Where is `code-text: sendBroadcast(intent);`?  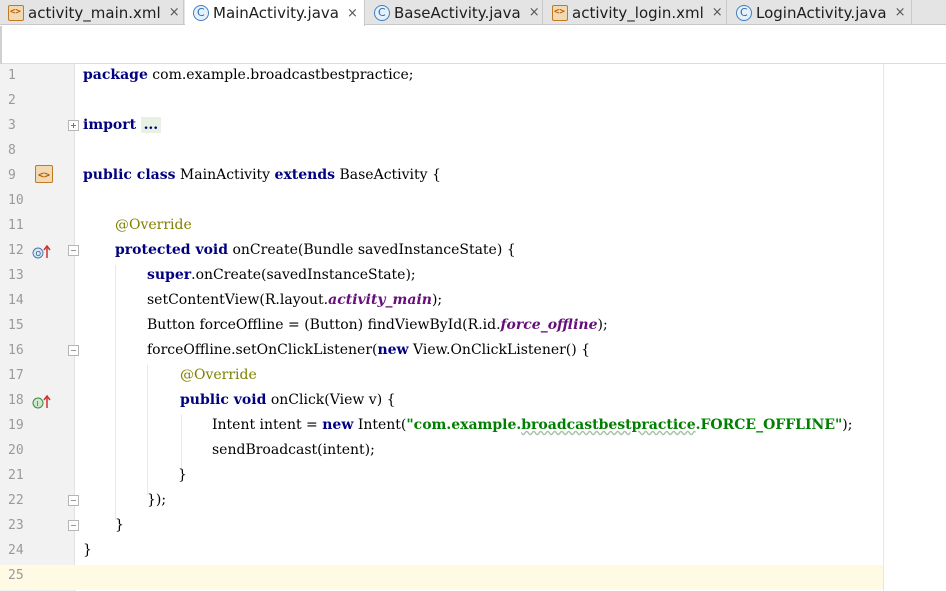
code-text: sendBroadcast(intent); is located at coordinates (293, 450).